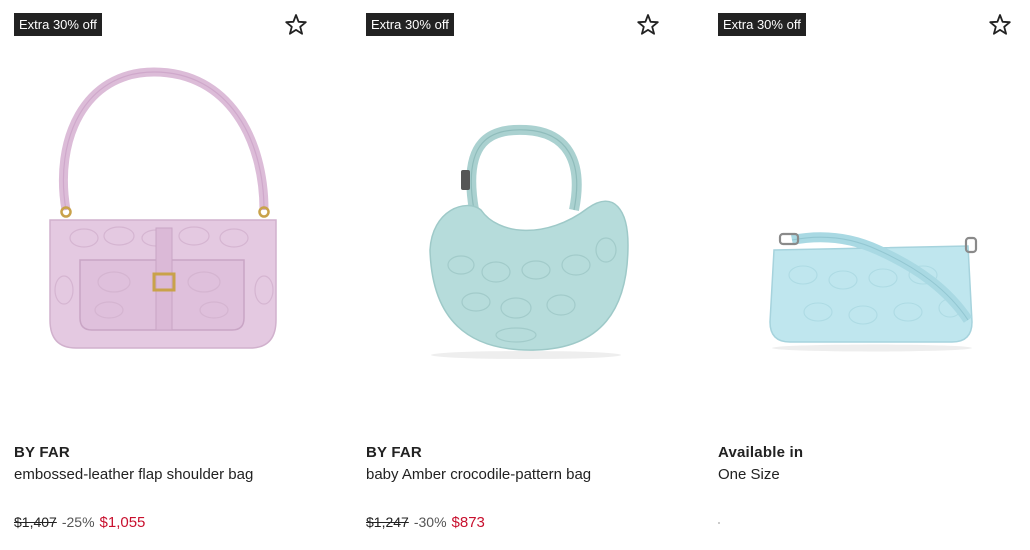  I want to click on mint-hobo-bag-icon, so click(529, 241).